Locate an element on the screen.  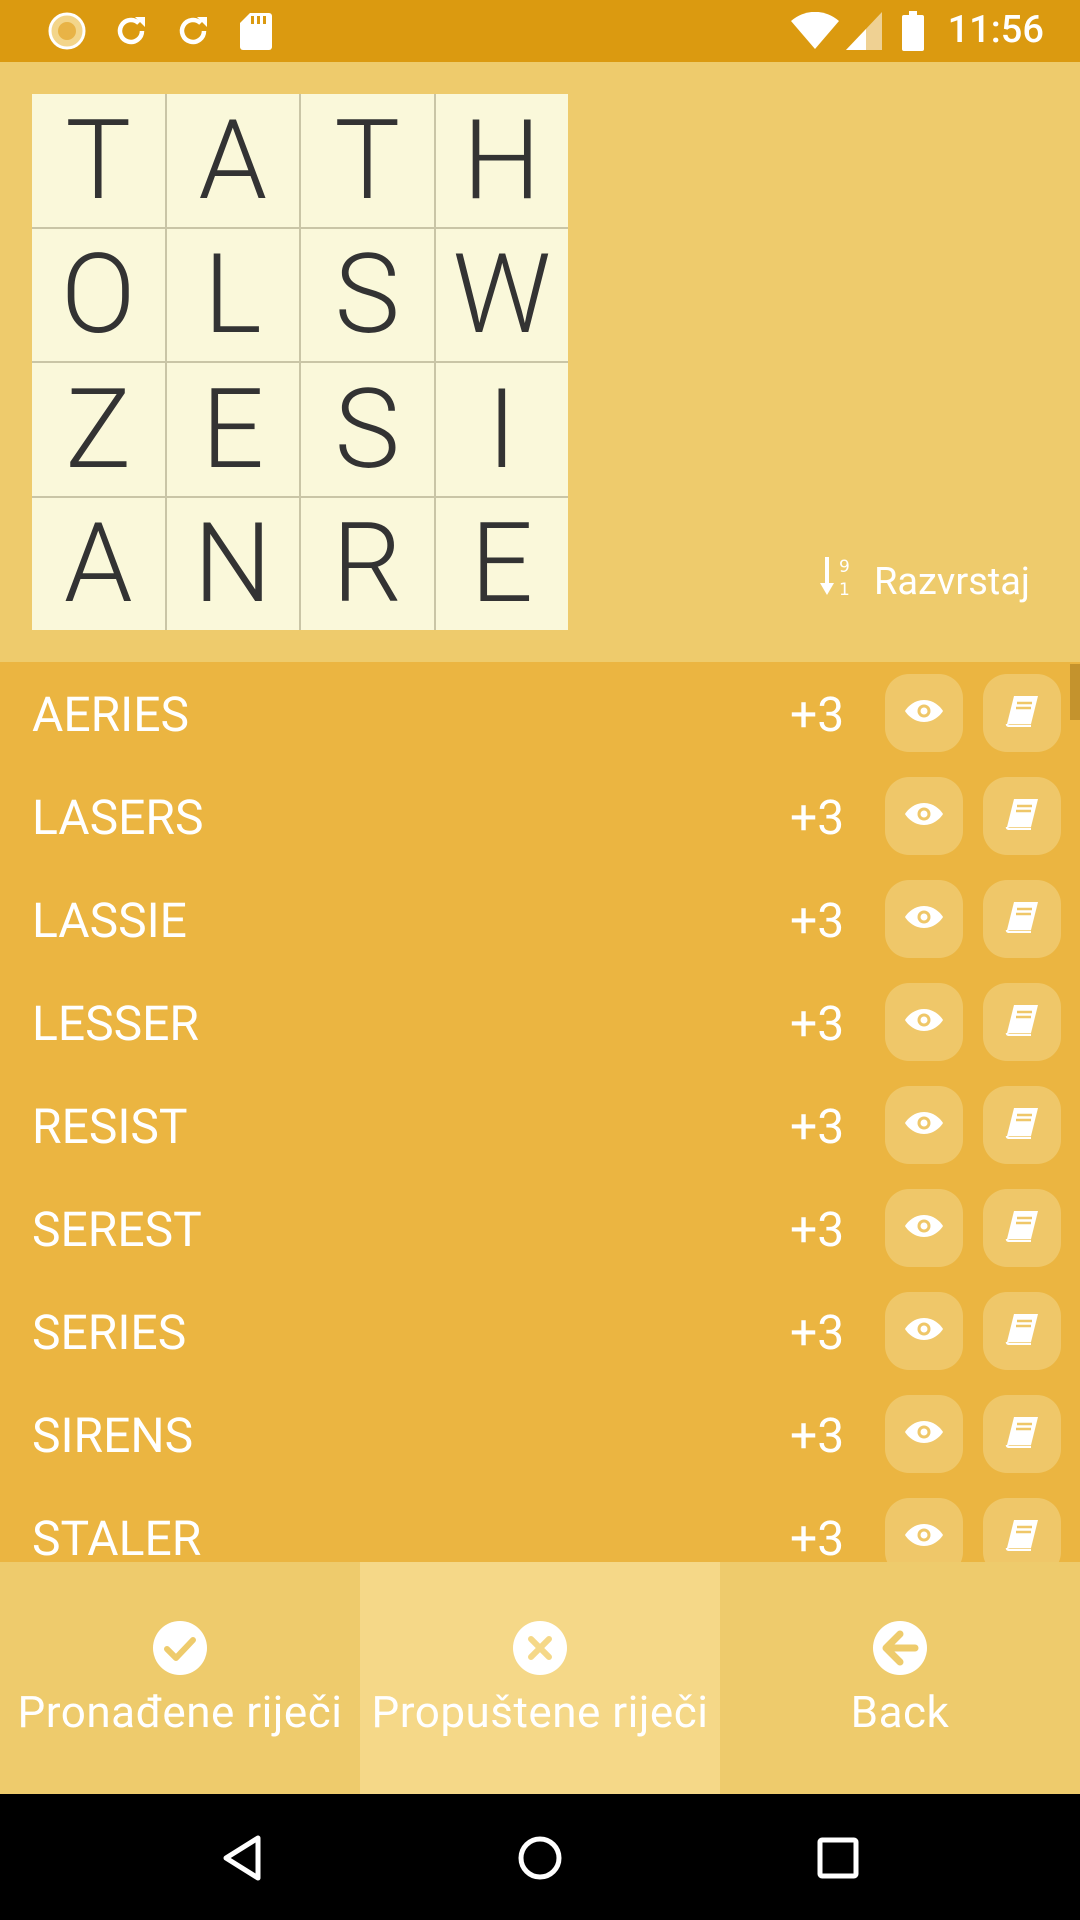
sort-numeric-icon: 9 1 is located at coordinates (846, 582).